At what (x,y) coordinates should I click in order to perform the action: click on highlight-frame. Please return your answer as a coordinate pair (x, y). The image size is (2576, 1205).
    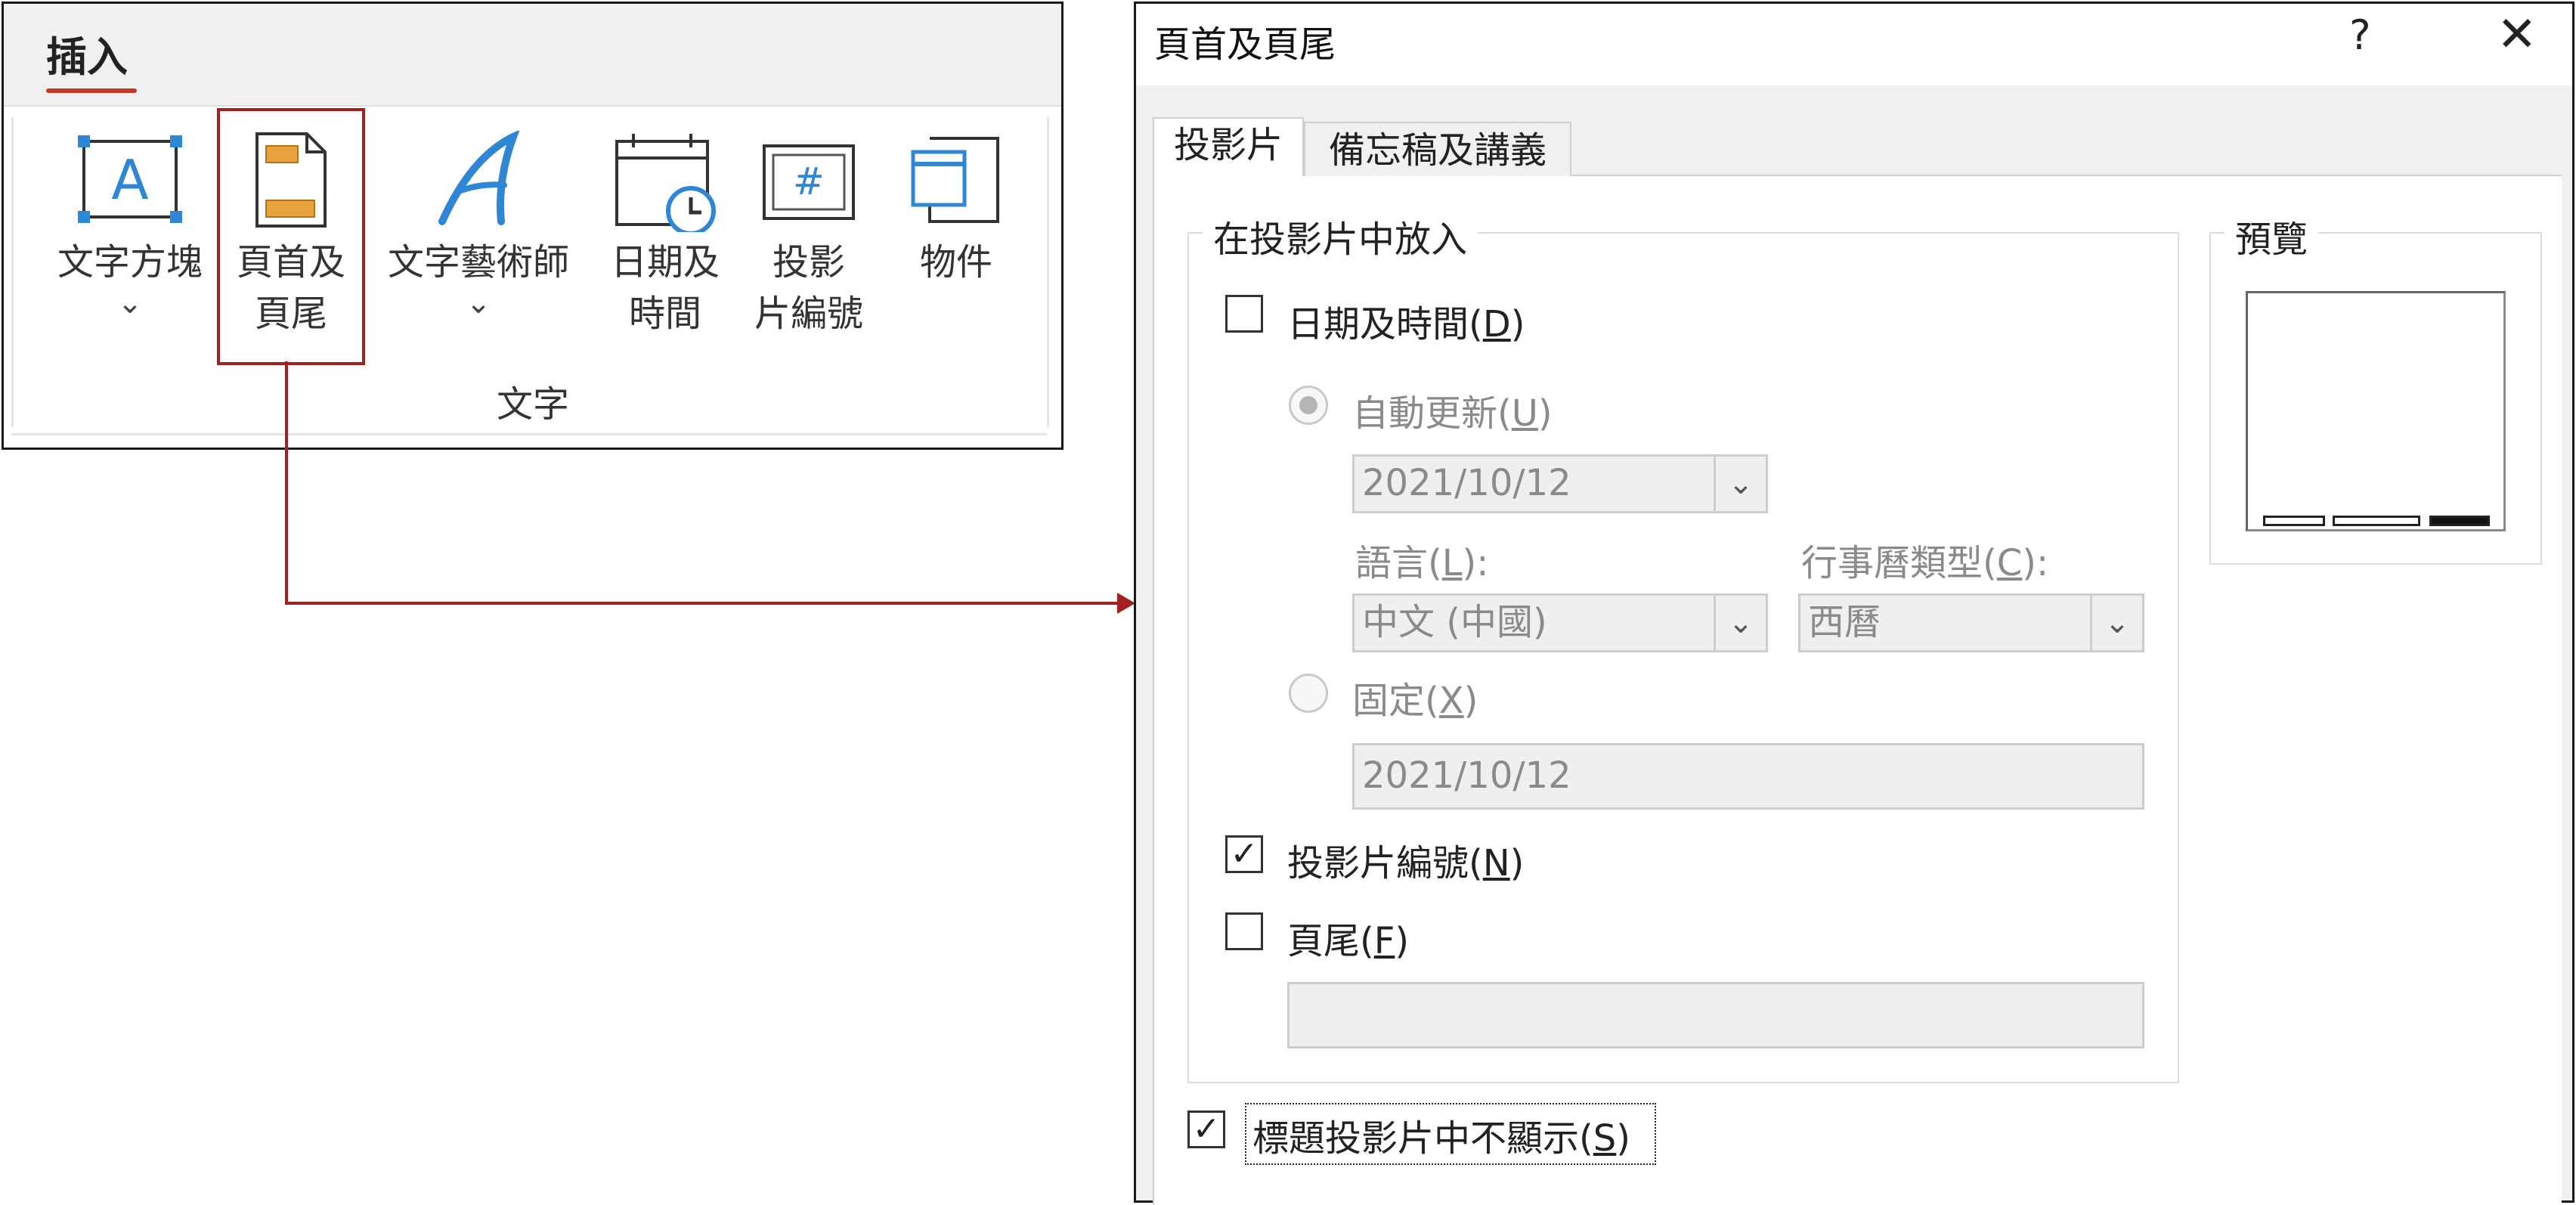
    Looking at the image, I should click on (291, 236).